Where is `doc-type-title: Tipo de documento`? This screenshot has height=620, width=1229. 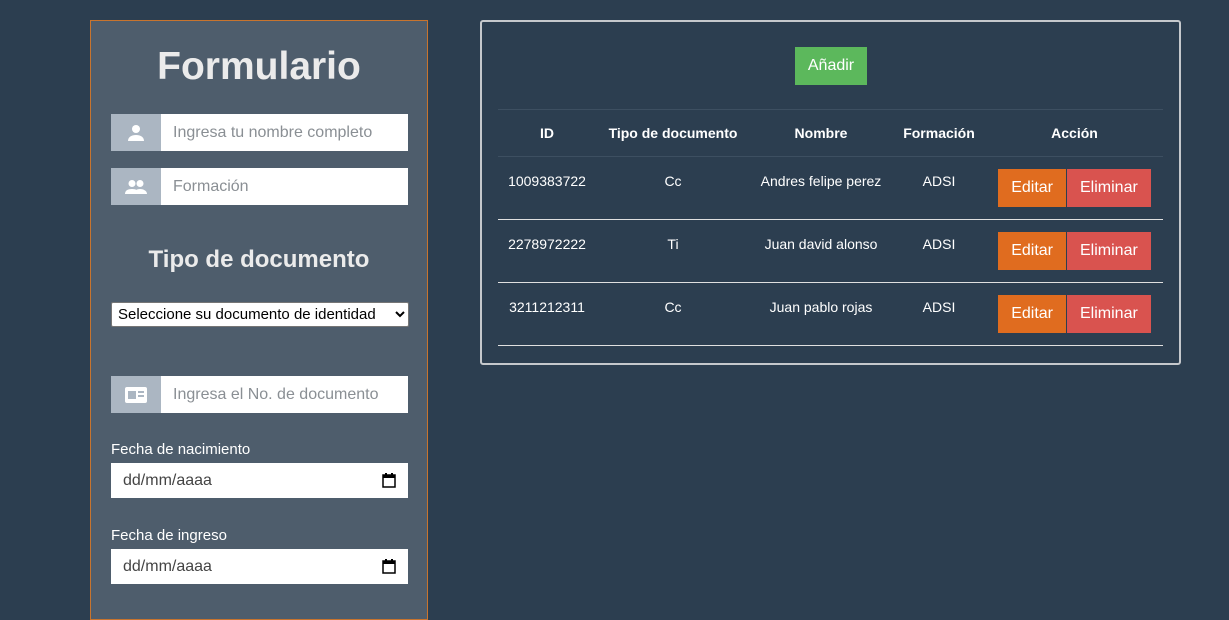
doc-type-title: Tipo de documento is located at coordinates (259, 259).